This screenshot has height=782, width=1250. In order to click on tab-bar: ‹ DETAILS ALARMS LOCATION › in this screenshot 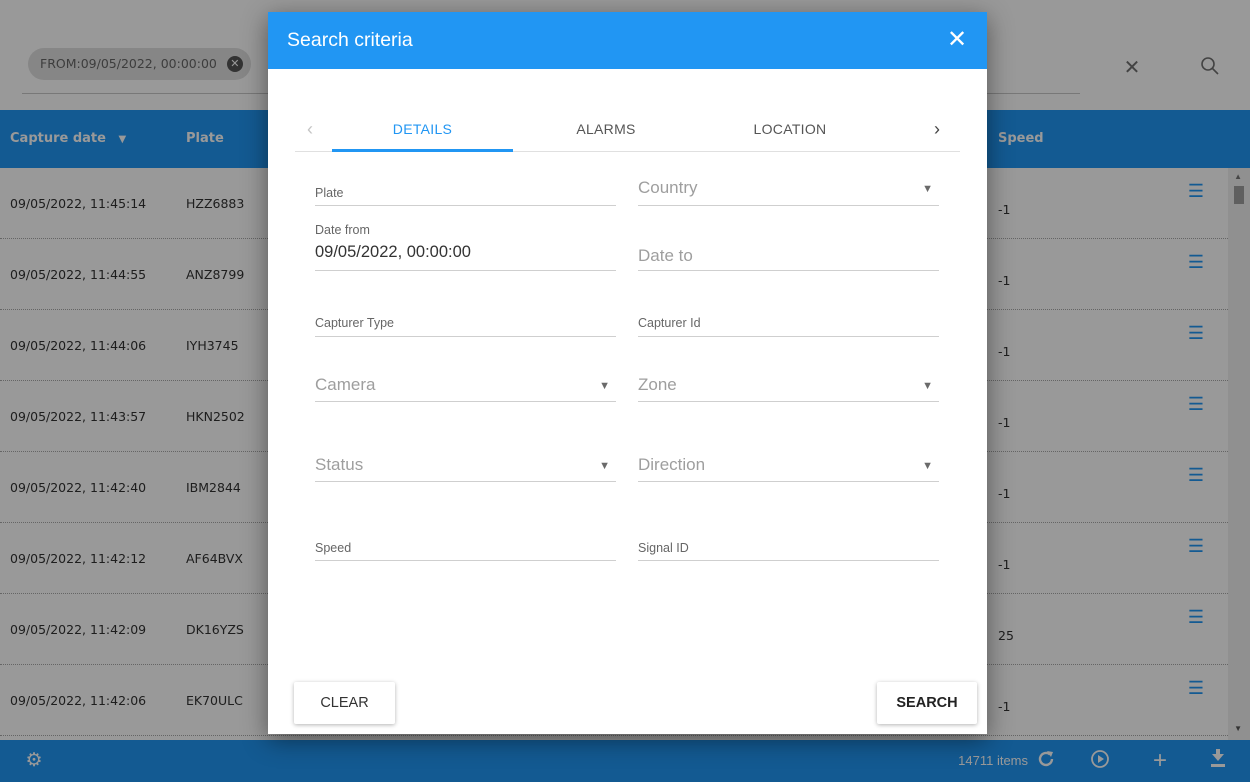, I will do `click(627, 129)`.